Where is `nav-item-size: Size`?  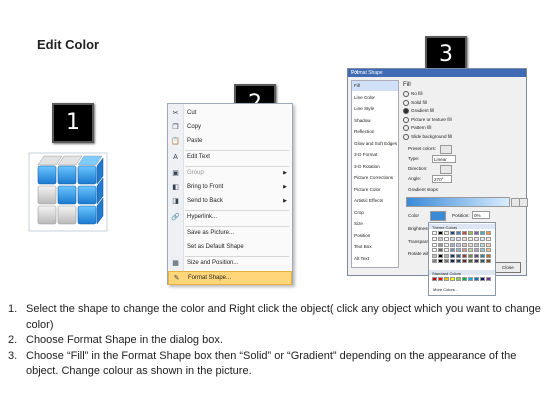
nav-item-size: Size is located at coordinates (375, 224).